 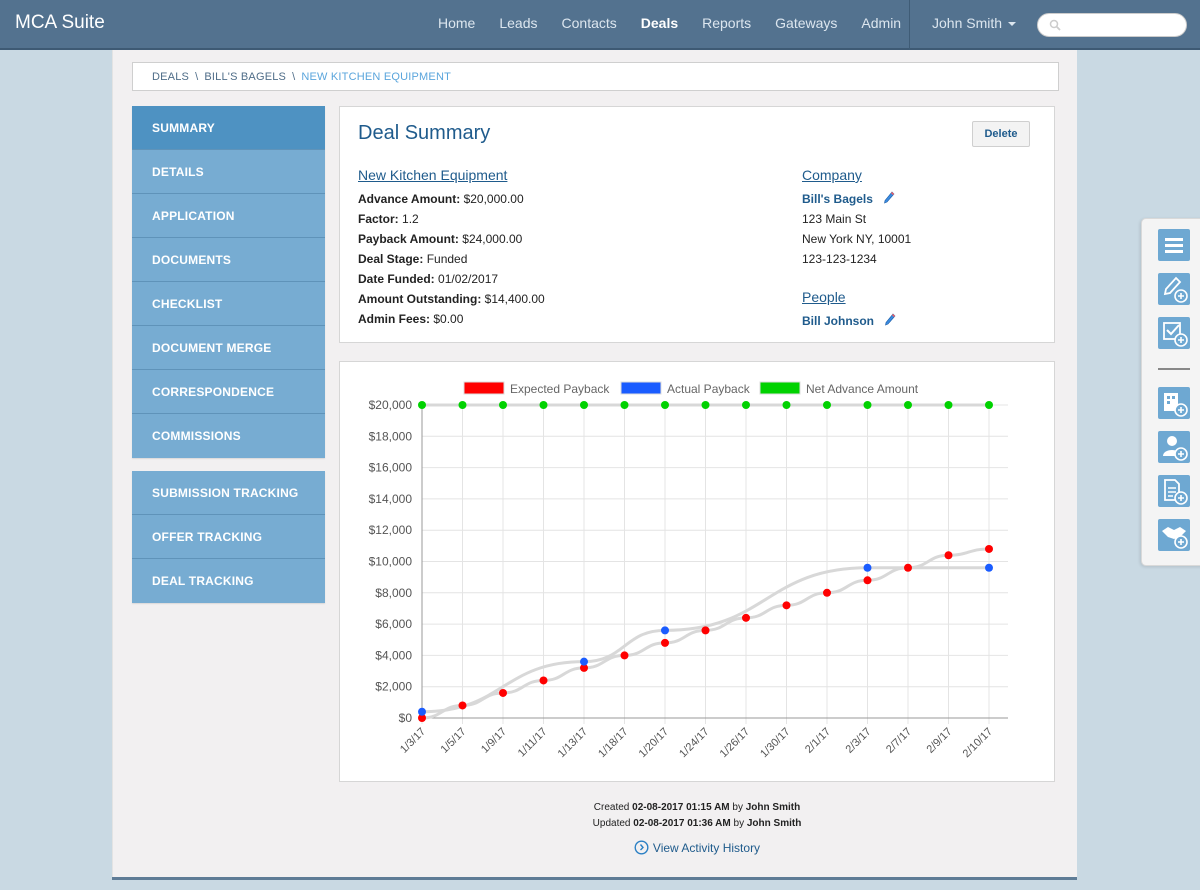 What do you see at coordinates (589, 23) in the screenshot?
I see `nav-contacts: Contacts` at bounding box center [589, 23].